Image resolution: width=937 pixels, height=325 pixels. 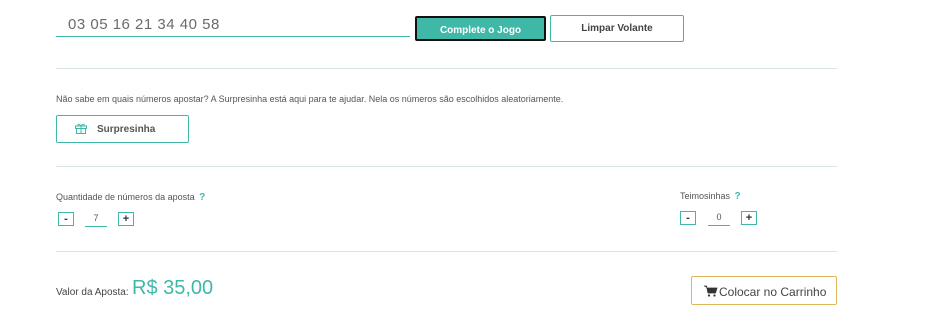 I want to click on bet-value-amount: R$ 35,00, so click(x=173, y=288).